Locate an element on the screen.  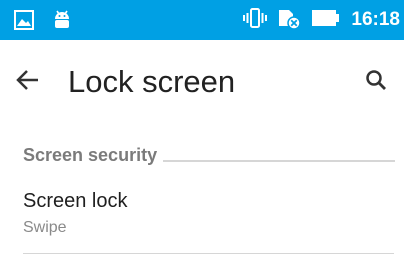
vibrate-icon is located at coordinates (255, 20).